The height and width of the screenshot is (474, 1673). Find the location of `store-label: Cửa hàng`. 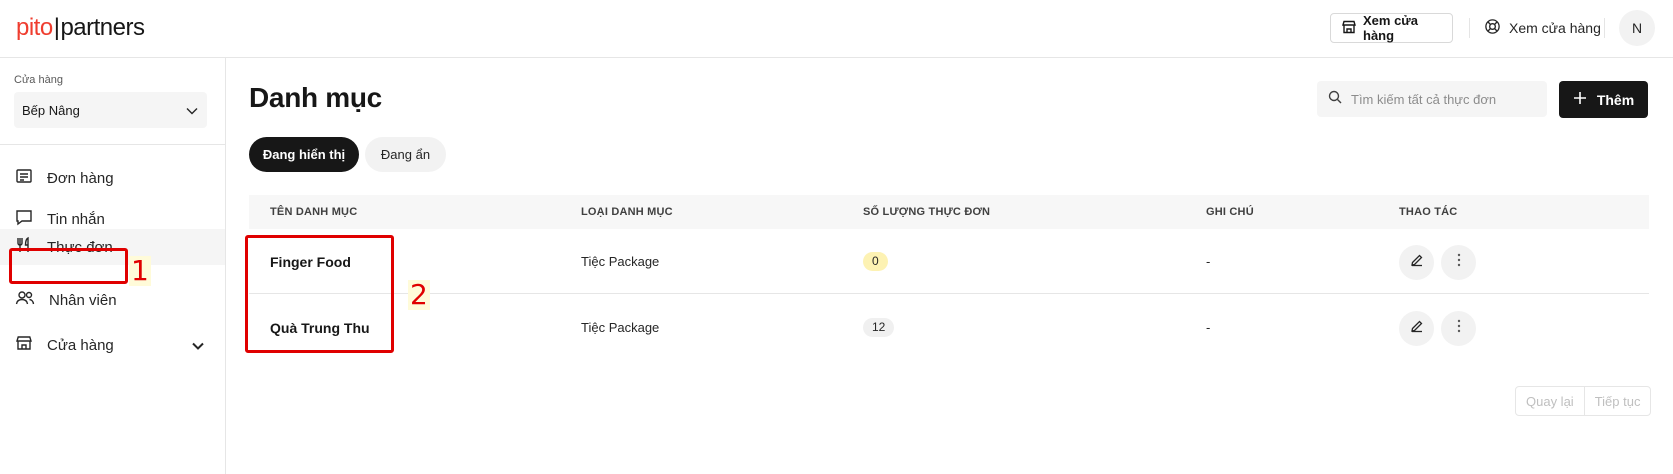

store-label: Cửa hàng is located at coordinates (38, 80).